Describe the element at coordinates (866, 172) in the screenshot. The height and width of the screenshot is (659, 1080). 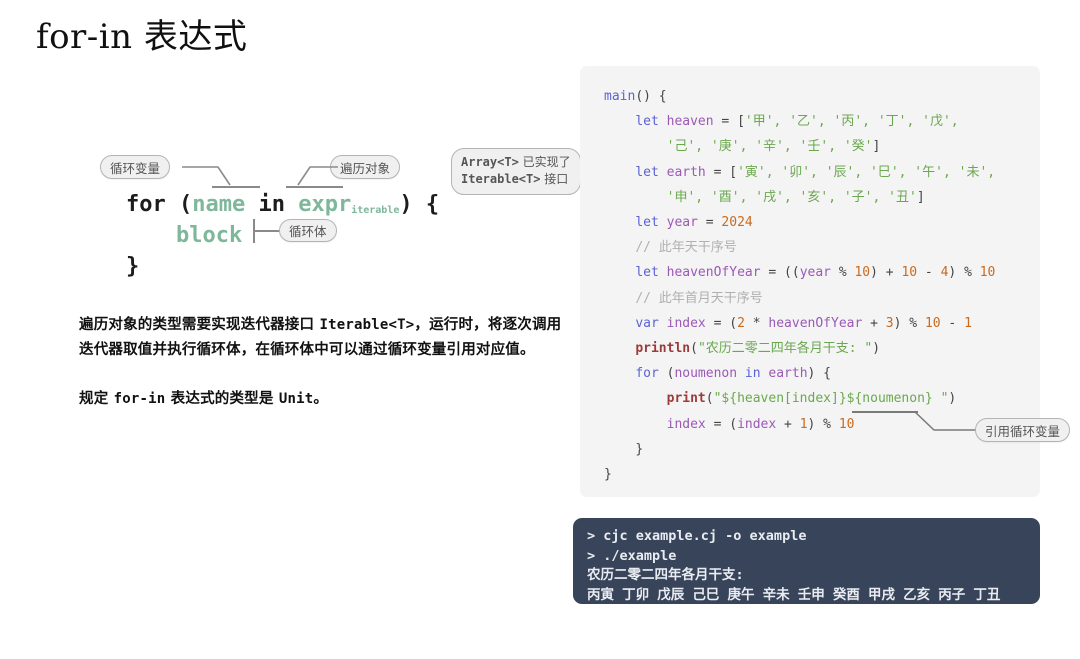
I see `code-token: '寅', '卯', '辰', '巳', '午', '未',` at that location.